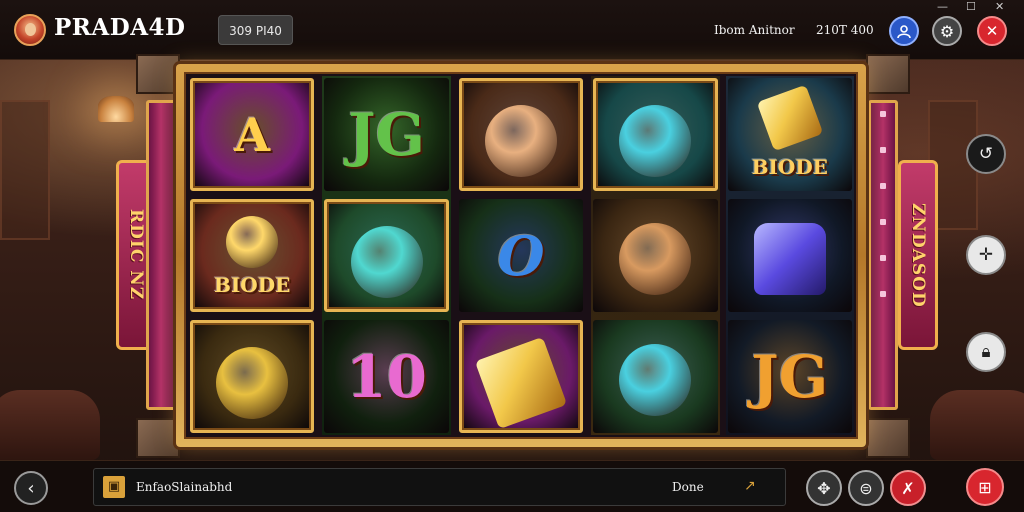 The width and height of the screenshot is (1024, 512). I want to click on symbol-cat, so click(655, 255).